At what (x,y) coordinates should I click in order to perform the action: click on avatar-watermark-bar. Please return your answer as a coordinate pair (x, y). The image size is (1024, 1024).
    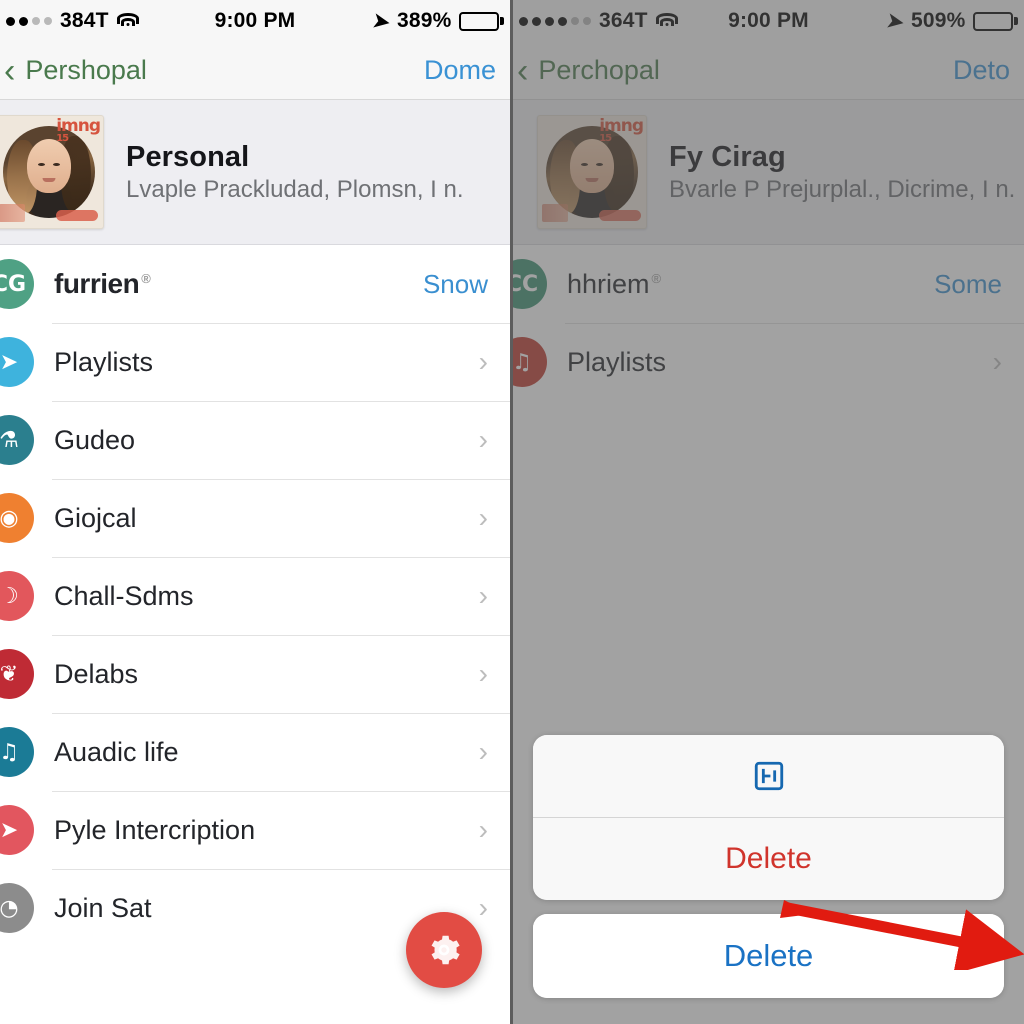
    Looking at the image, I should click on (77, 215).